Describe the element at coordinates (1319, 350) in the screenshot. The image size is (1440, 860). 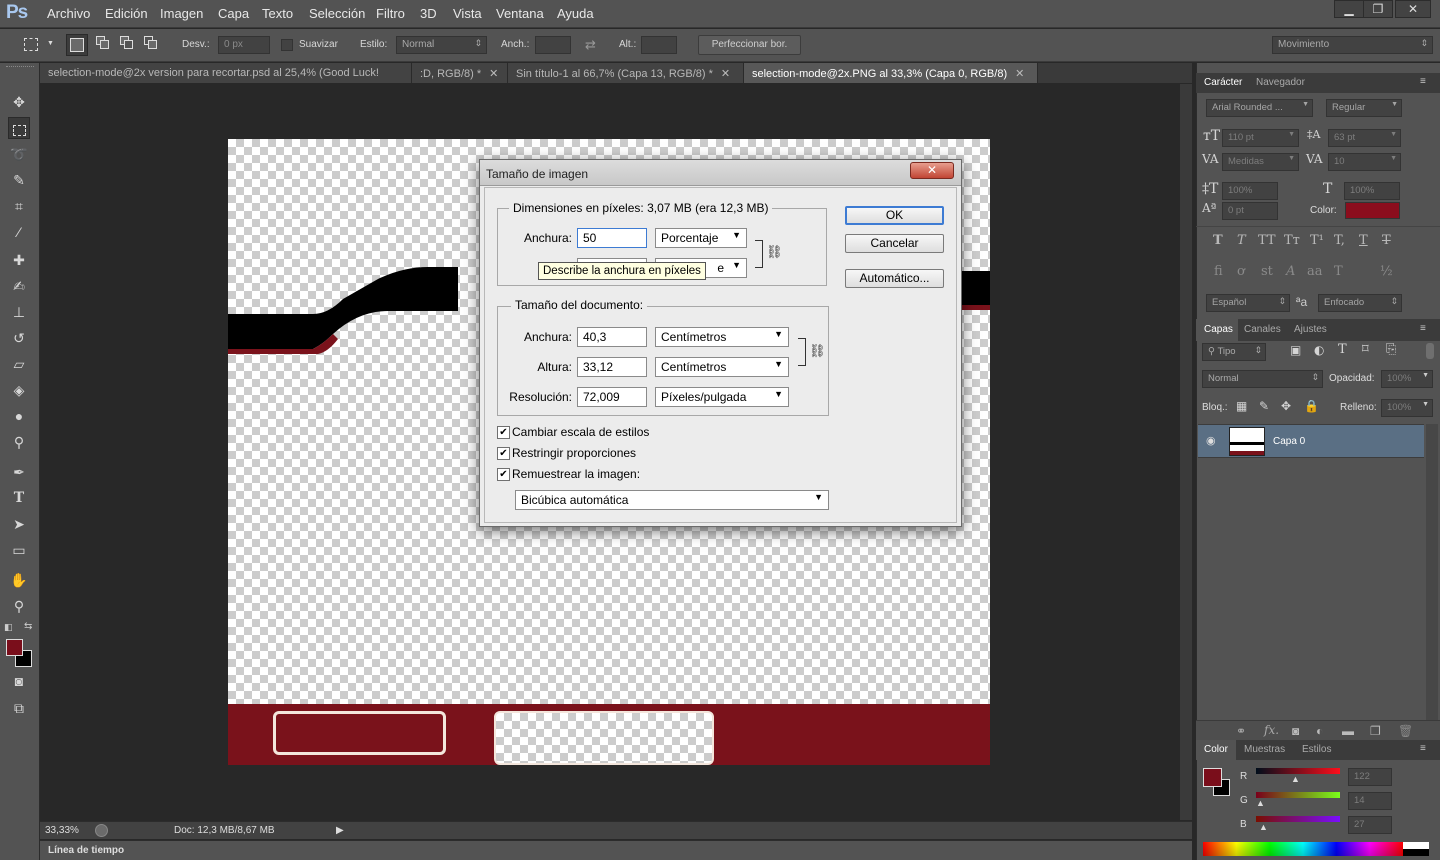
I see `filter-adjustment-icon: ◐` at that location.